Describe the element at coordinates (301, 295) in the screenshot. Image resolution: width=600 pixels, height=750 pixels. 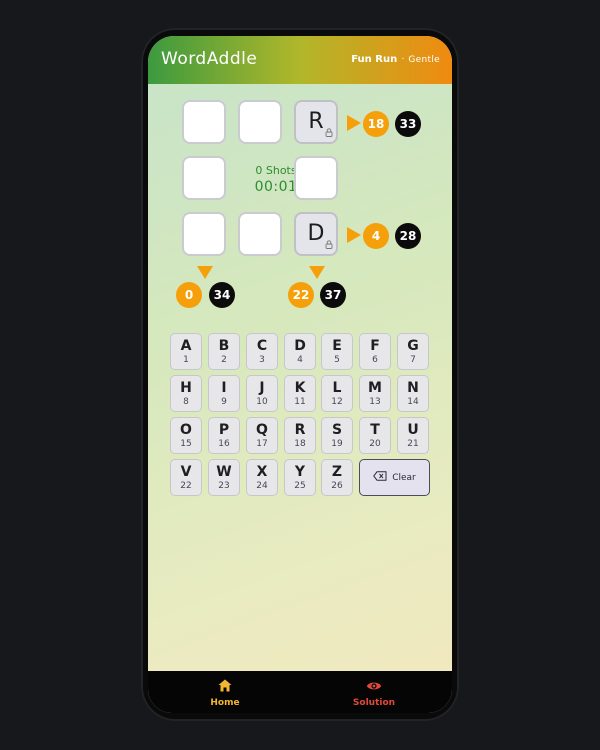
I see `col3-current-sum: 22` at that location.